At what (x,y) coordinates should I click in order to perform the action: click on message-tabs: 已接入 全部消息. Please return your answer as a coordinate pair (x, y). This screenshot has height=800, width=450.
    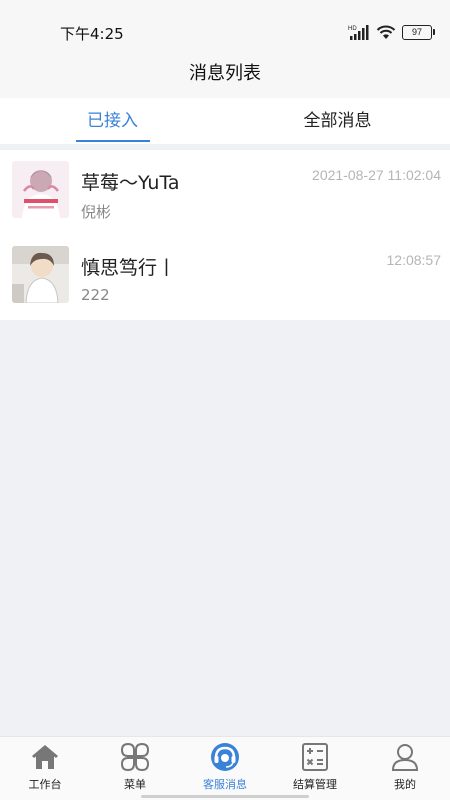
    Looking at the image, I should click on (225, 121).